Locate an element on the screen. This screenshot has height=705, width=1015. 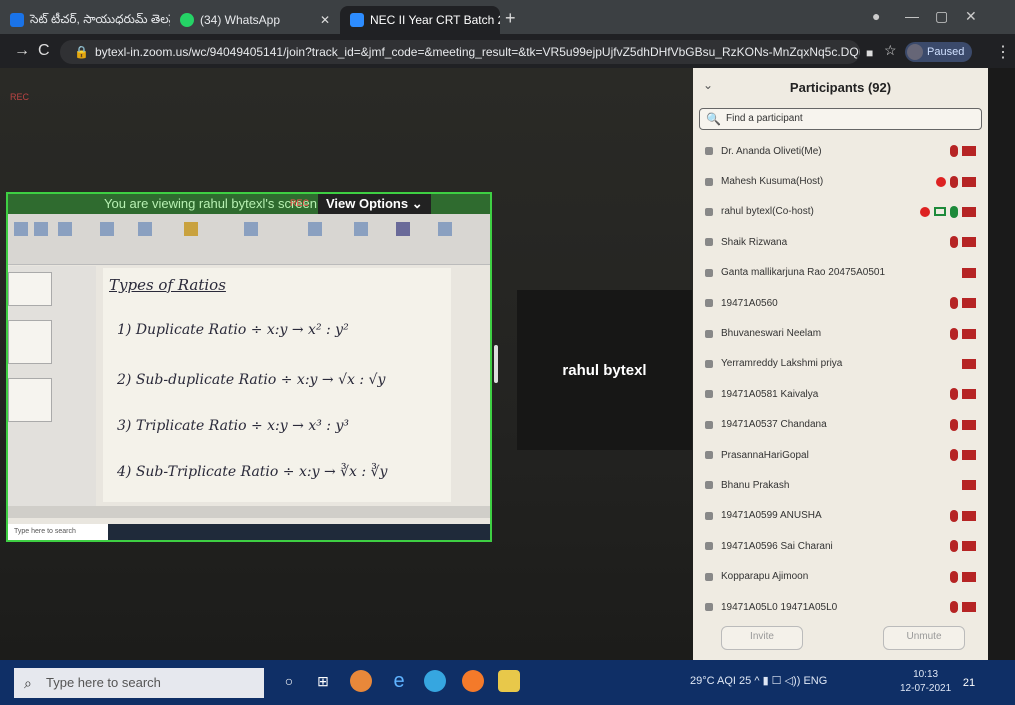
browser-icon is located at coordinates (435, 681).